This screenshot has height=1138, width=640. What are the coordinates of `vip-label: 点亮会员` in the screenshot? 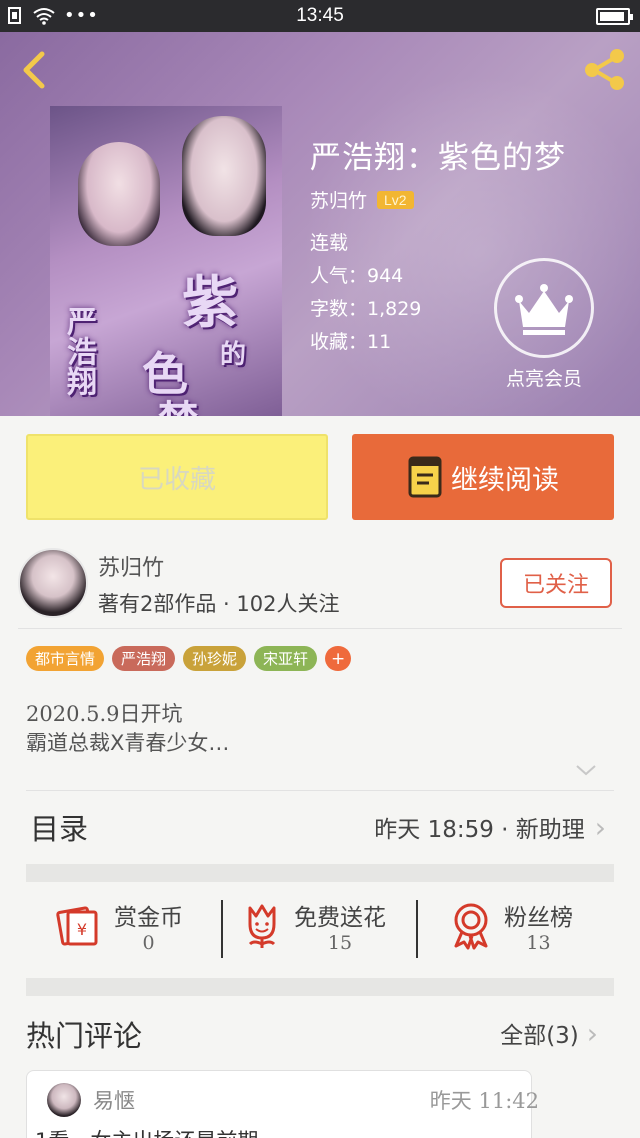 It's located at (543, 379).